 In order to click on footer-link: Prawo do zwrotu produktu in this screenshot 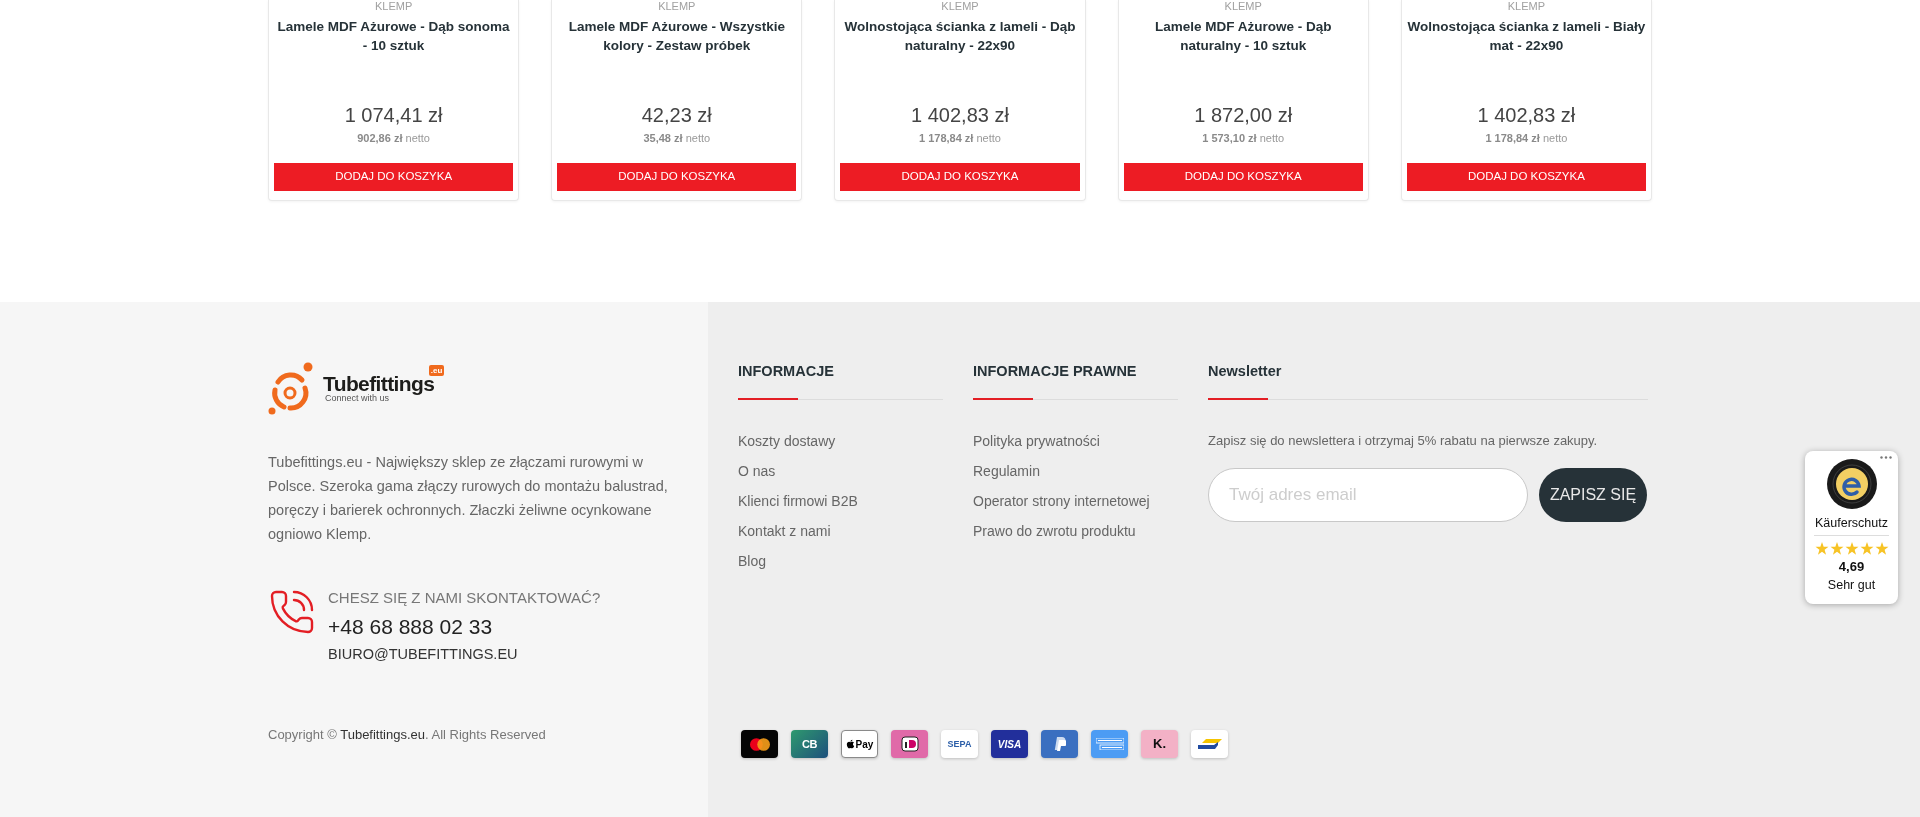, I will do `click(1075, 531)`.